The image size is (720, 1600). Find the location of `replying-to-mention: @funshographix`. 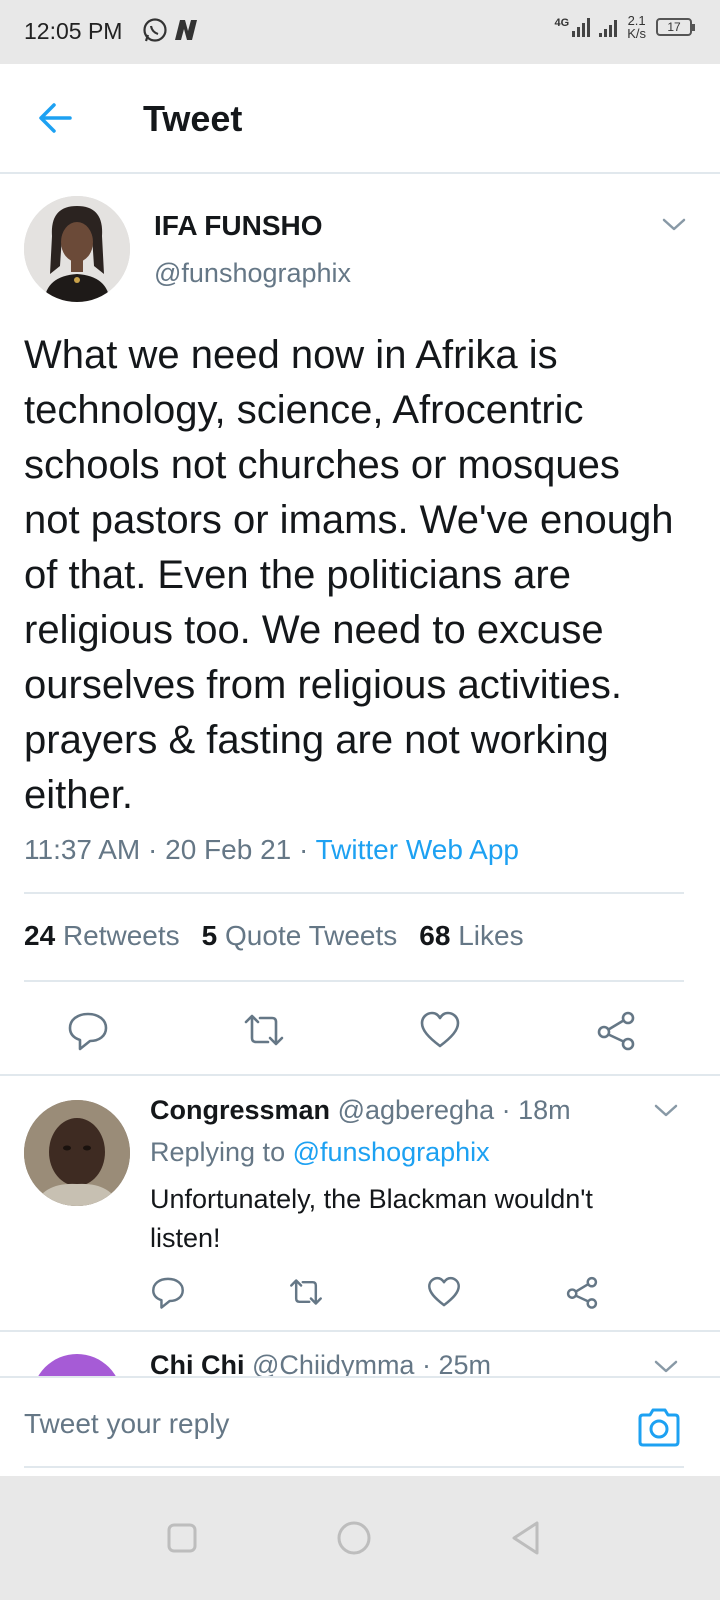

replying-to-mention: @funshographix is located at coordinates (391, 1152).